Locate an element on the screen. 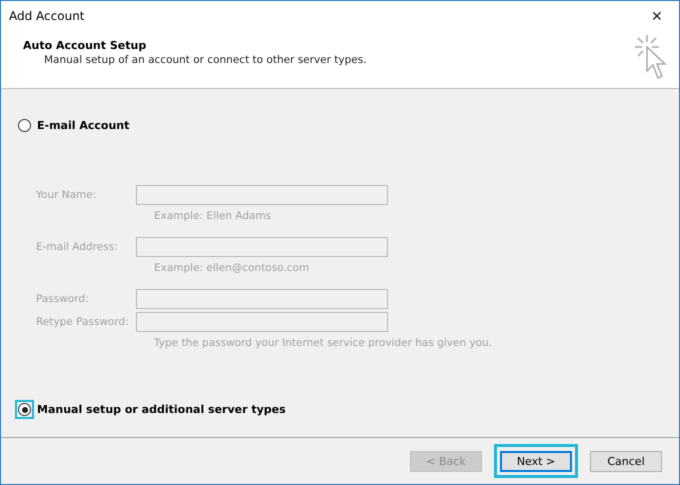  field-label: Your Name: is located at coordinates (67, 195).